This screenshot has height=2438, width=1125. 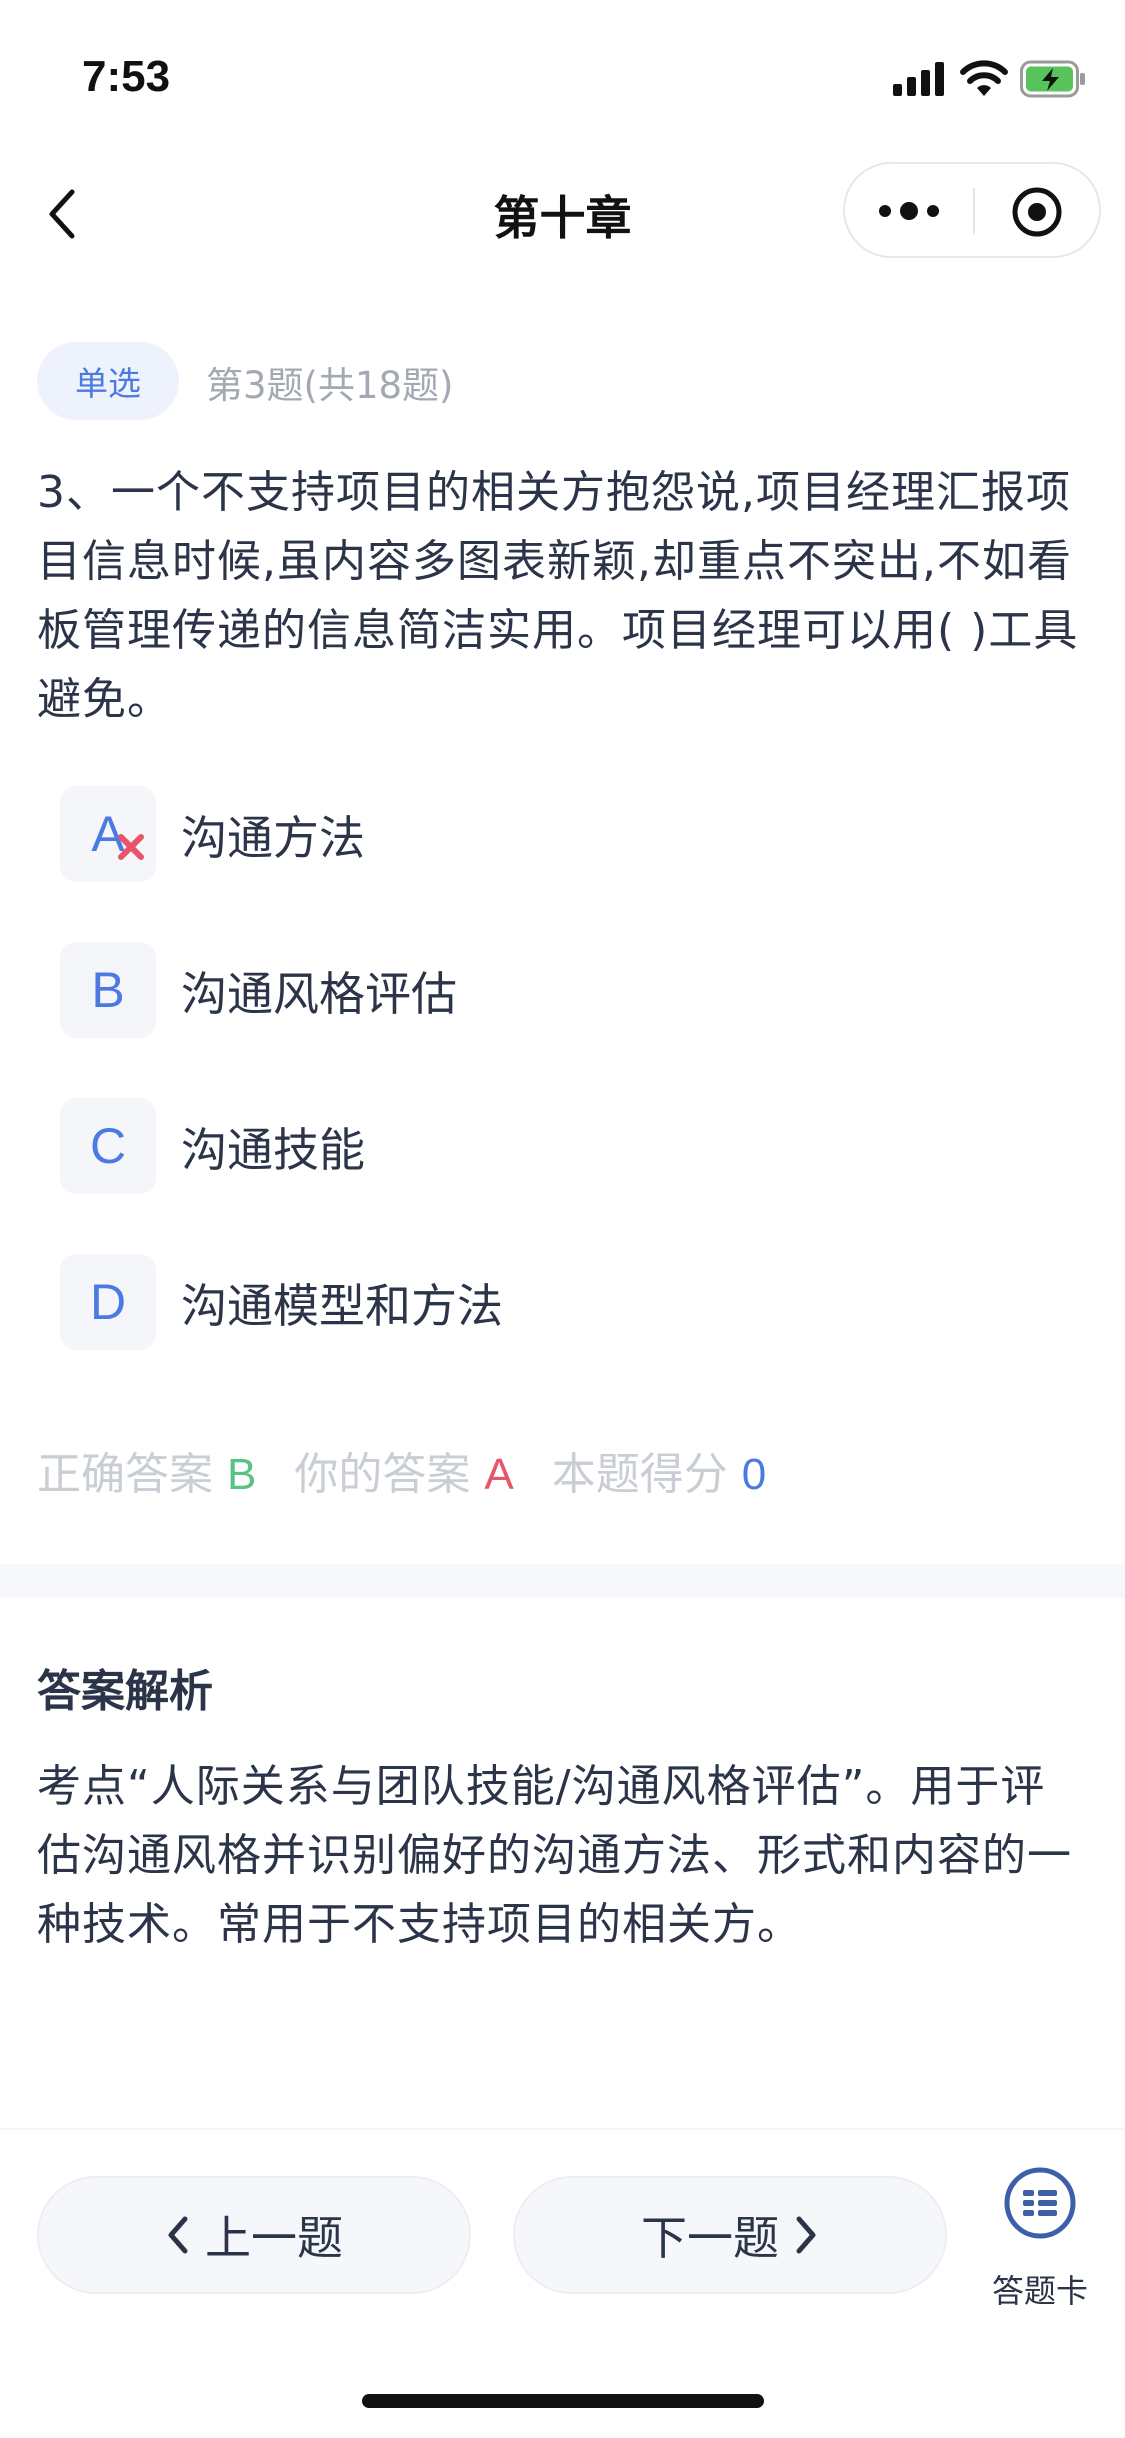 I want to click on prev-question-label: 上一题, so click(x=274, y=2238).